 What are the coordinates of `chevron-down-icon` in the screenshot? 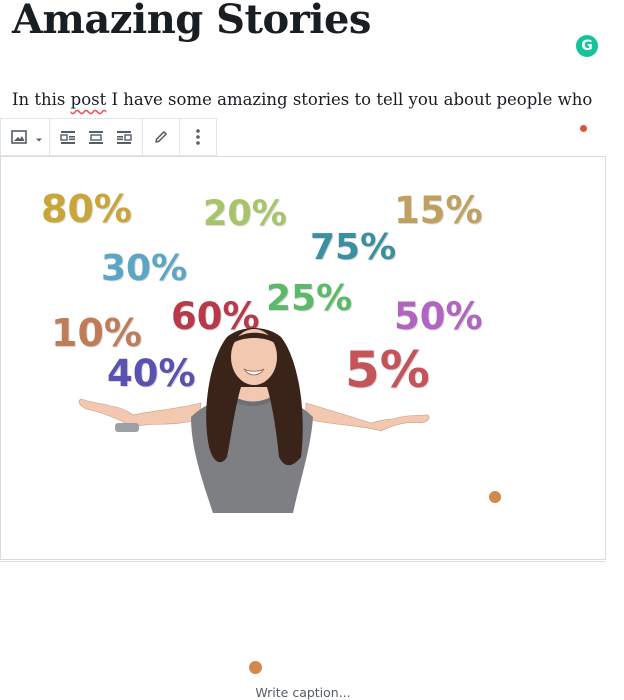 It's located at (39, 137).